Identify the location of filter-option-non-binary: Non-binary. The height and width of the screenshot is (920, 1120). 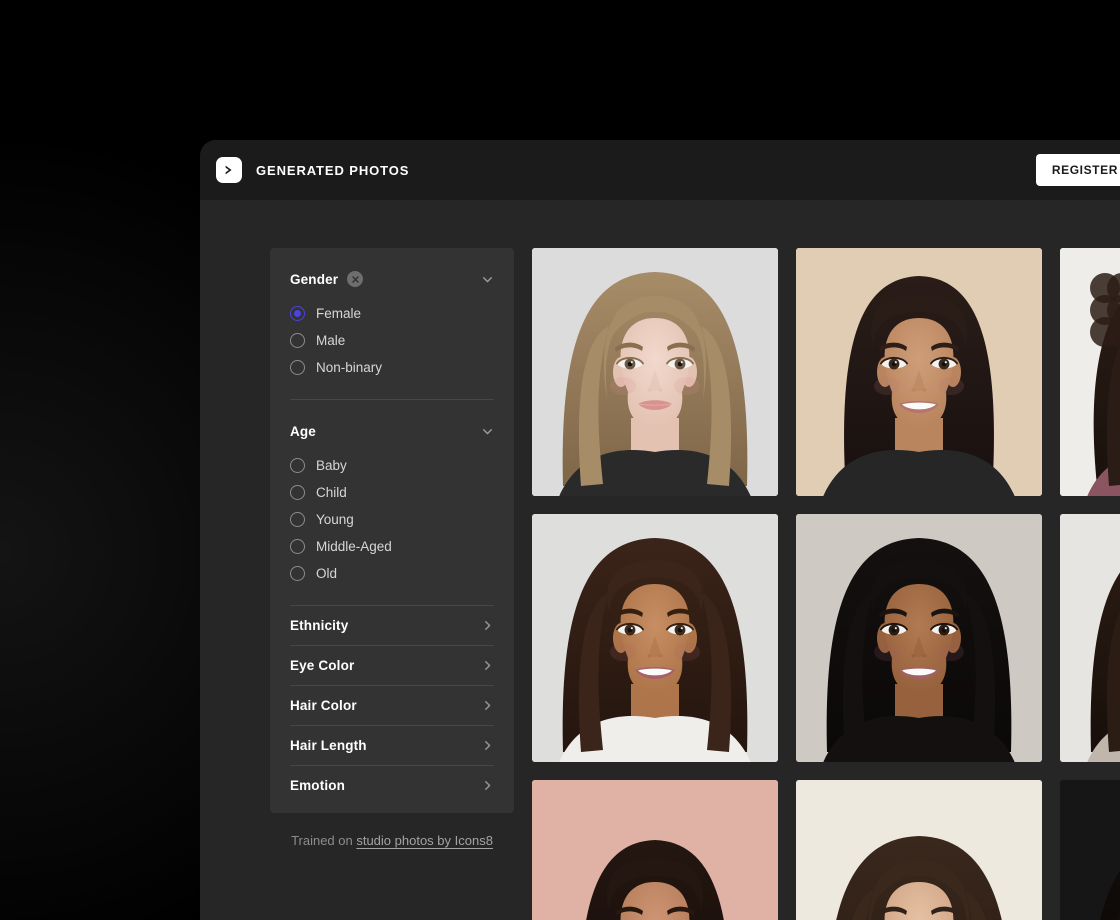
(392, 367).